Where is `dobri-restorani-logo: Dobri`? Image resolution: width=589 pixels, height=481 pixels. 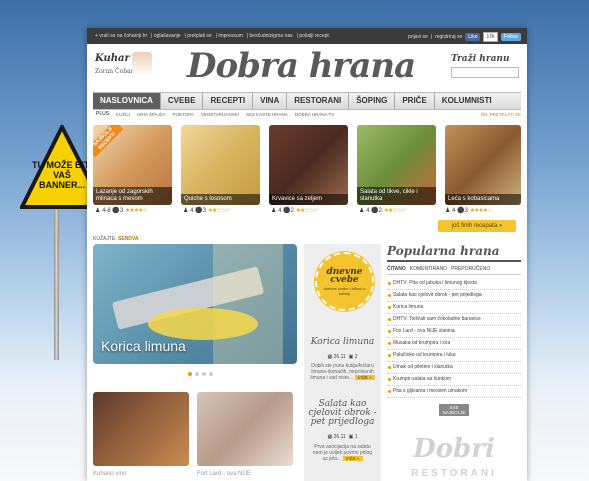 dobri-restorani-logo: Dobri is located at coordinates (454, 449).